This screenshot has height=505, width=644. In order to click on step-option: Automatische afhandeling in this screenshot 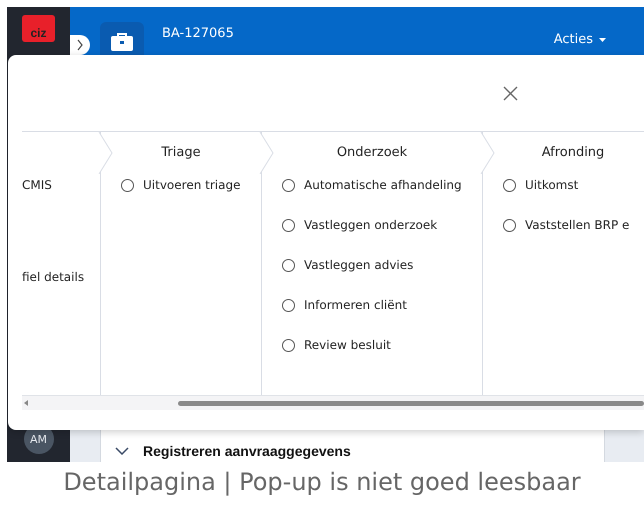, I will do `click(382, 185)`.